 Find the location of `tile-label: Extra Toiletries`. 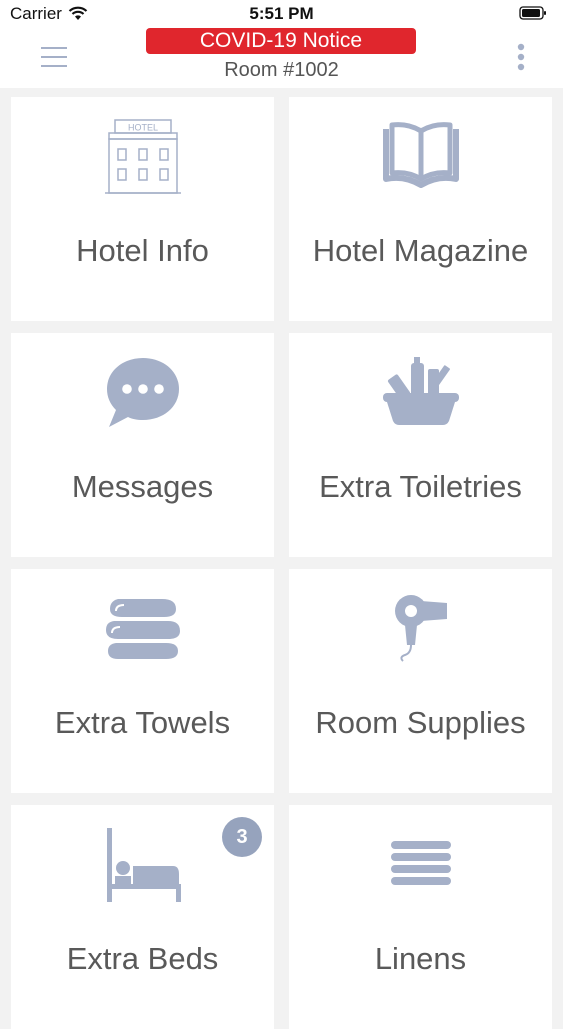

tile-label: Extra Toiletries is located at coordinates (420, 486).